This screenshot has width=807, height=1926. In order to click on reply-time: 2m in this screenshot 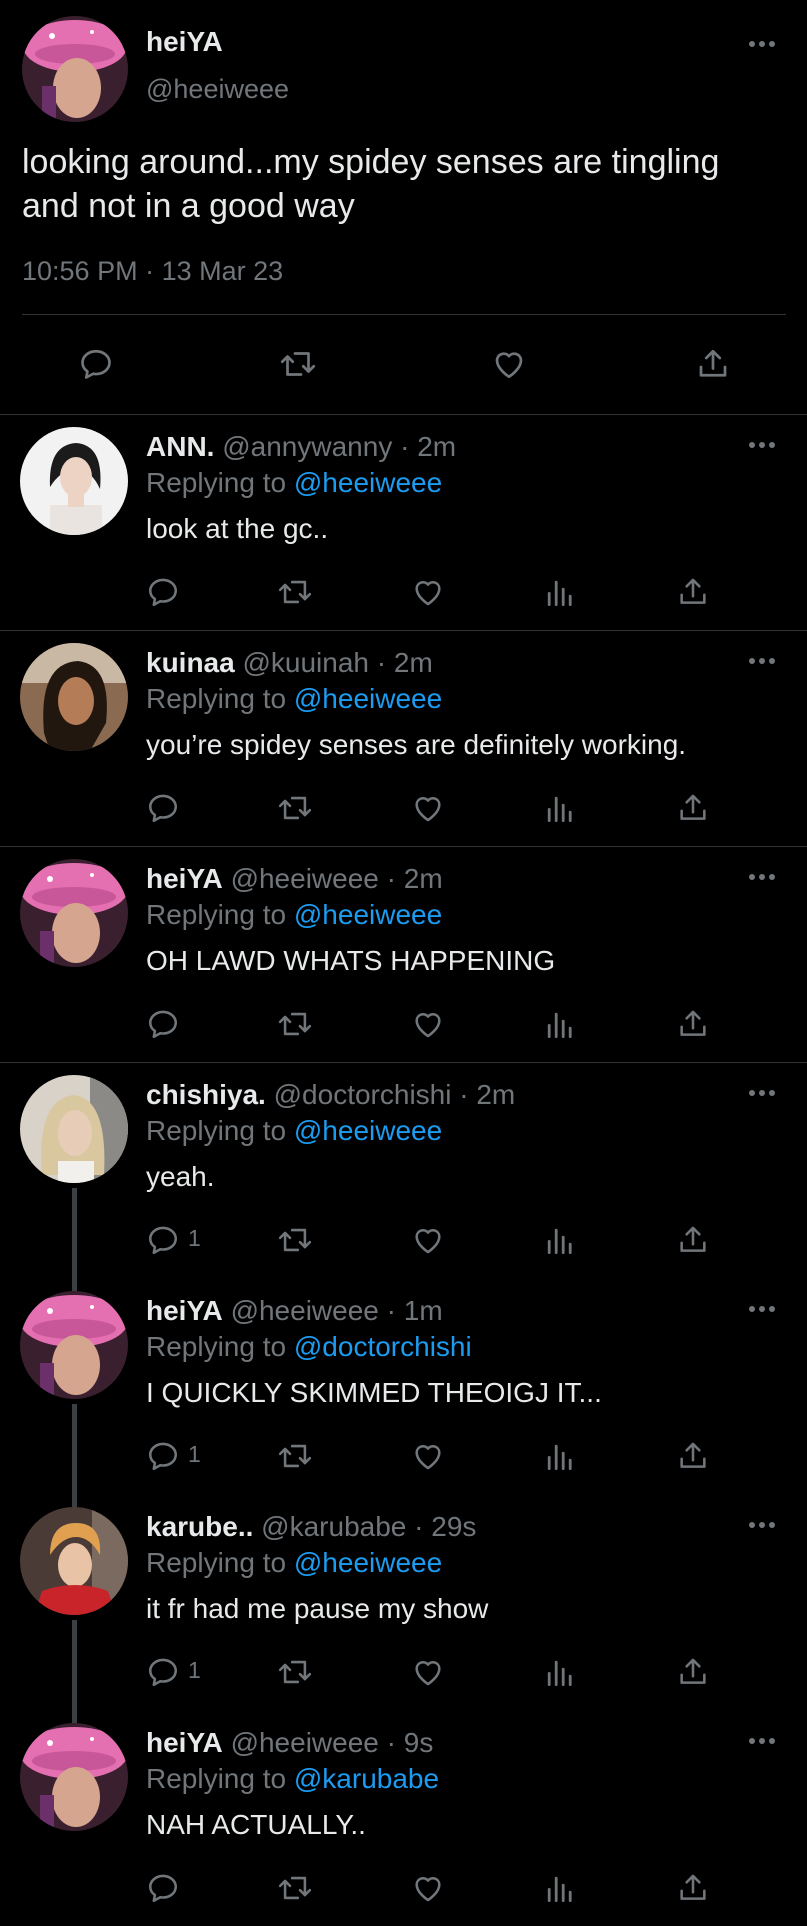, I will do `click(413, 662)`.